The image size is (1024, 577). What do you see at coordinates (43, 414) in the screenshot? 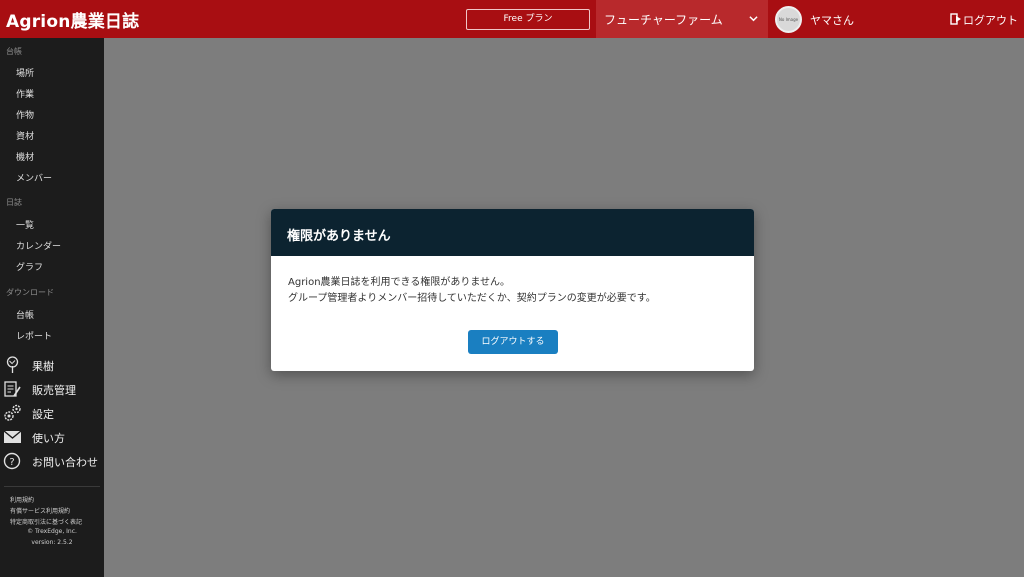
I see `sidebar-item-label: 設定` at bounding box center [43, 414].